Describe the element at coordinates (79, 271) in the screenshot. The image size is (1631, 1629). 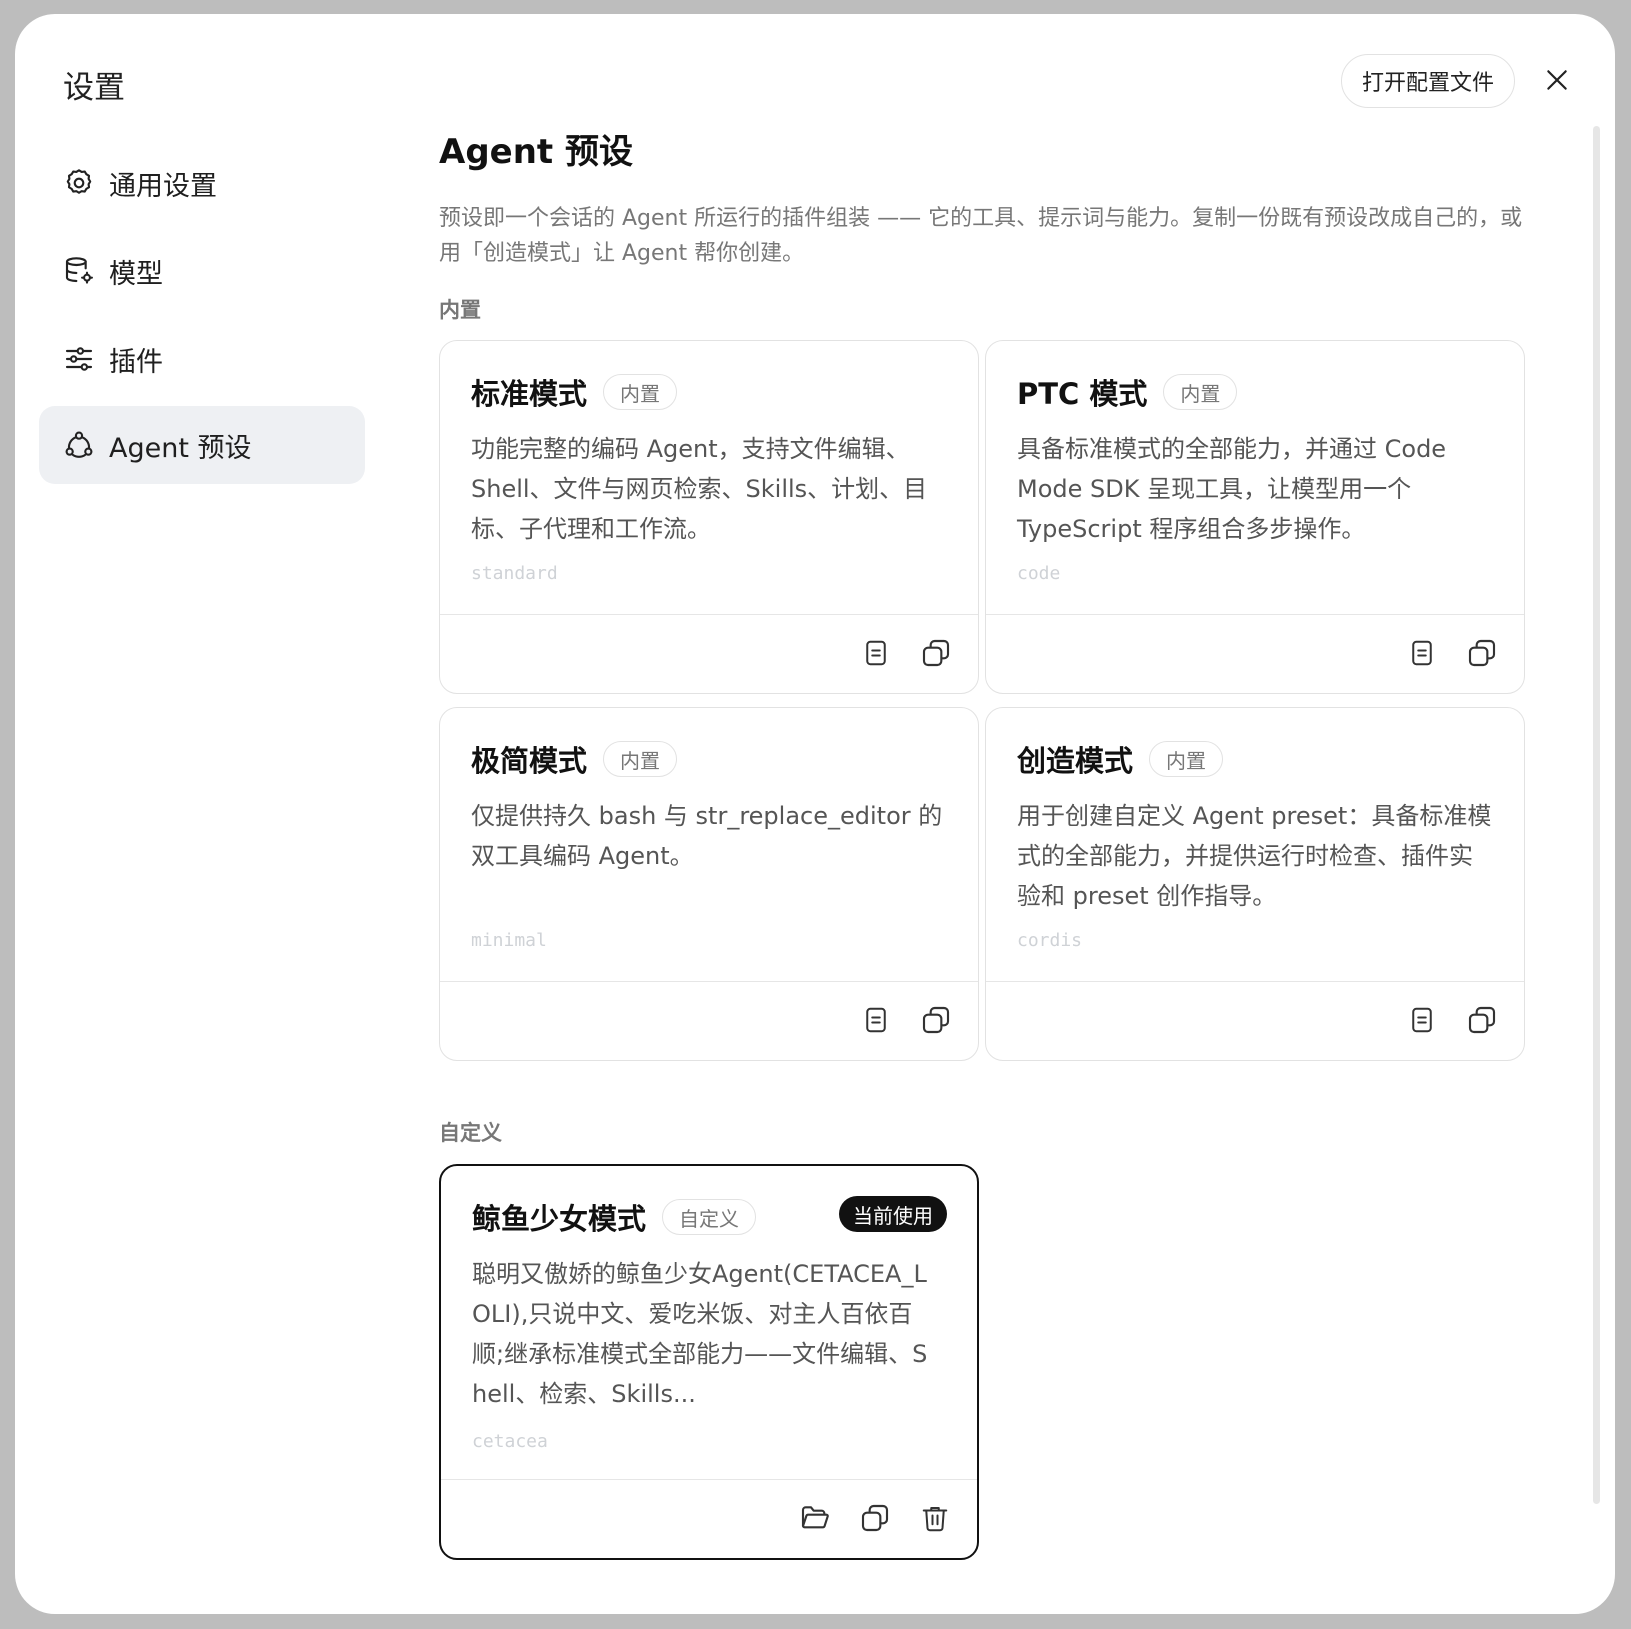
I see `database-settings-icon` at that location.